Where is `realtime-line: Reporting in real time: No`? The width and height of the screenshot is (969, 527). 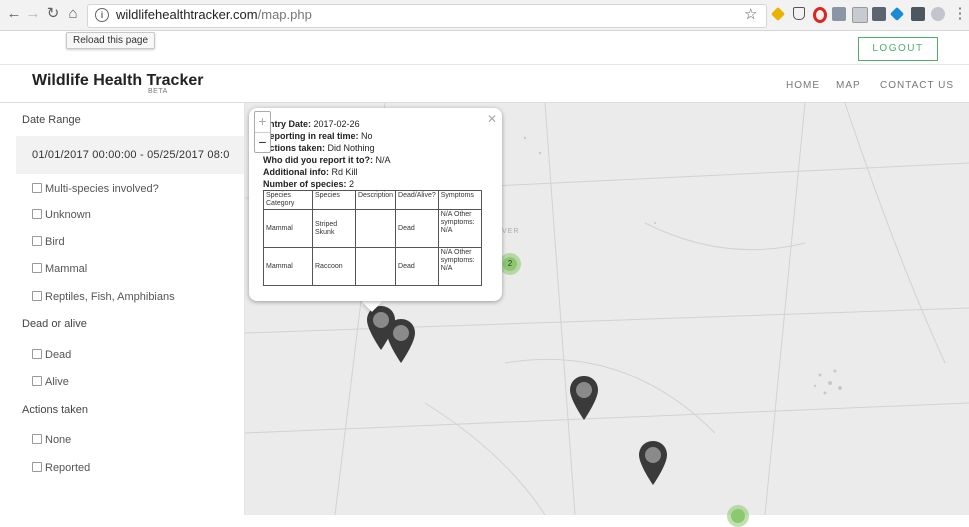 realtime-line: Reporting in real time: No is located at coordinates (318, 136).